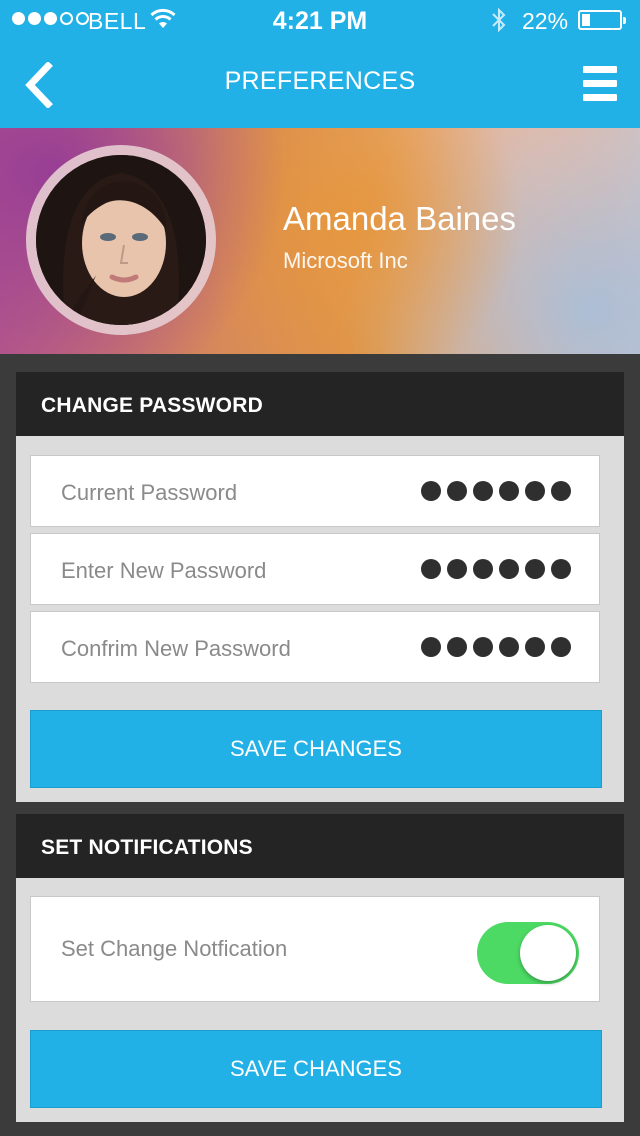  I want to click on save-notifications-button: SAVE CHANGES, so click(316, 1069).